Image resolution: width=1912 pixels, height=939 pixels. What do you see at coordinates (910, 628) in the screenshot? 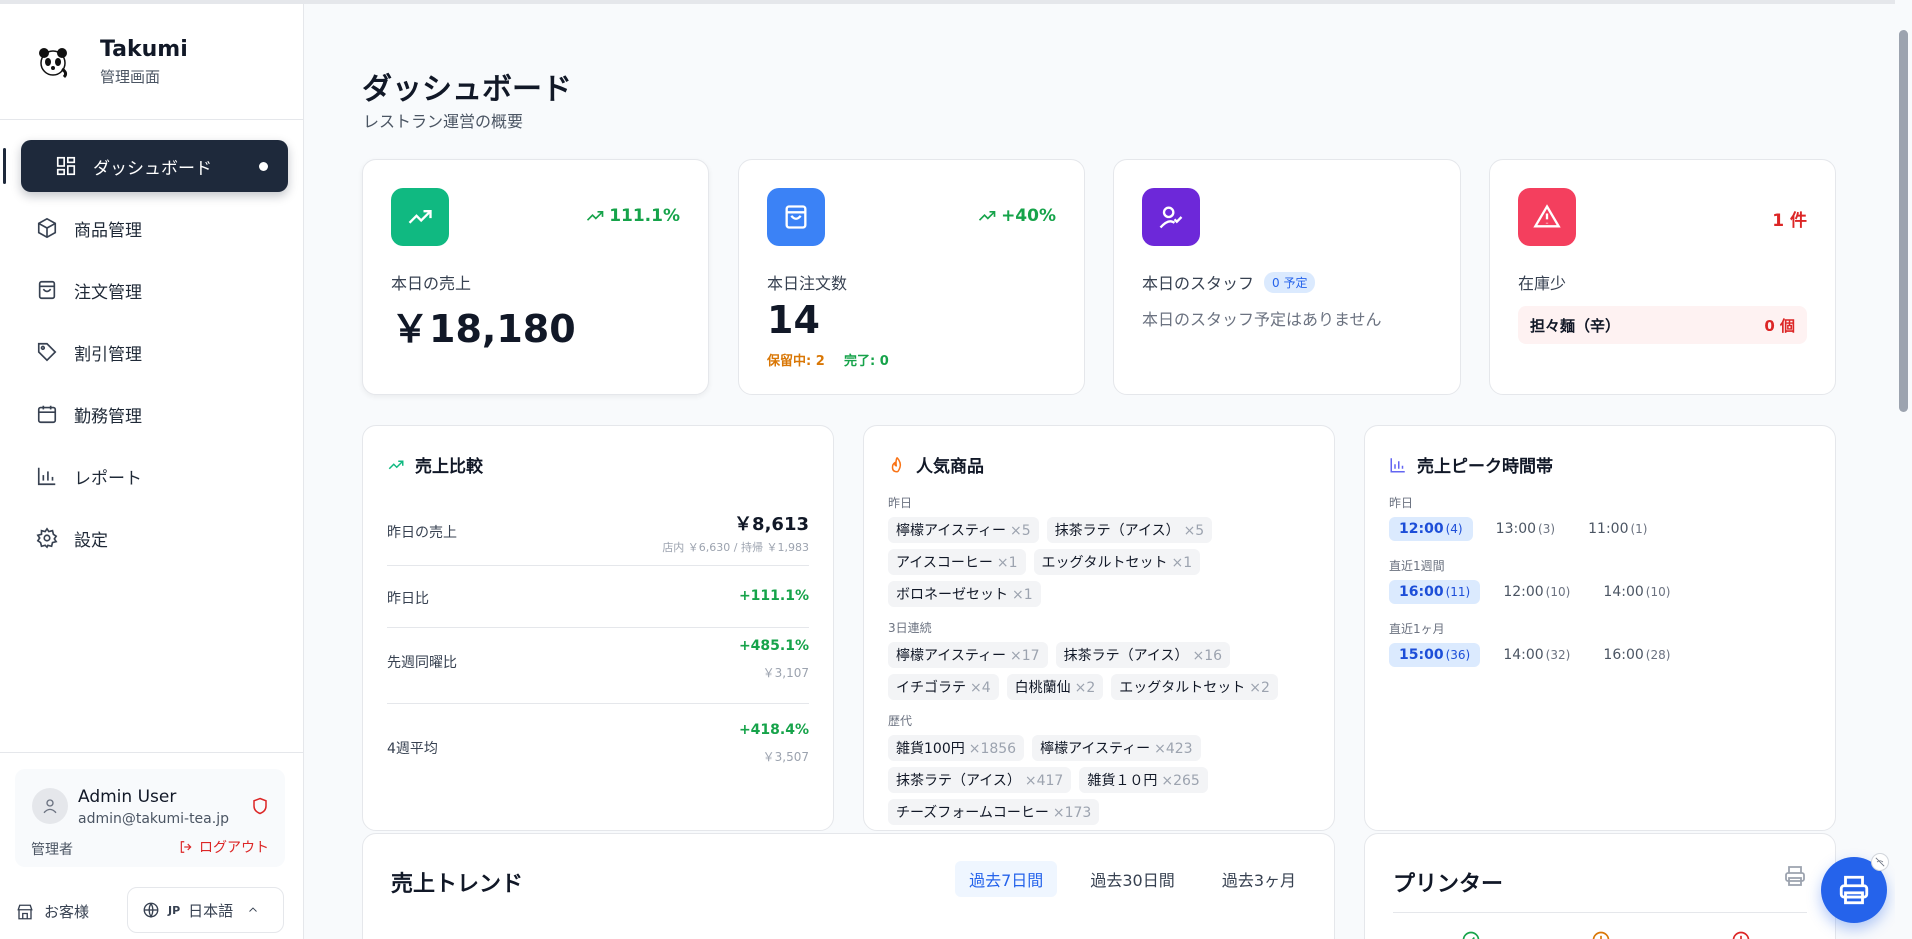
I see `popular-group-label: 3日連続` at bounding box center [910, 628].